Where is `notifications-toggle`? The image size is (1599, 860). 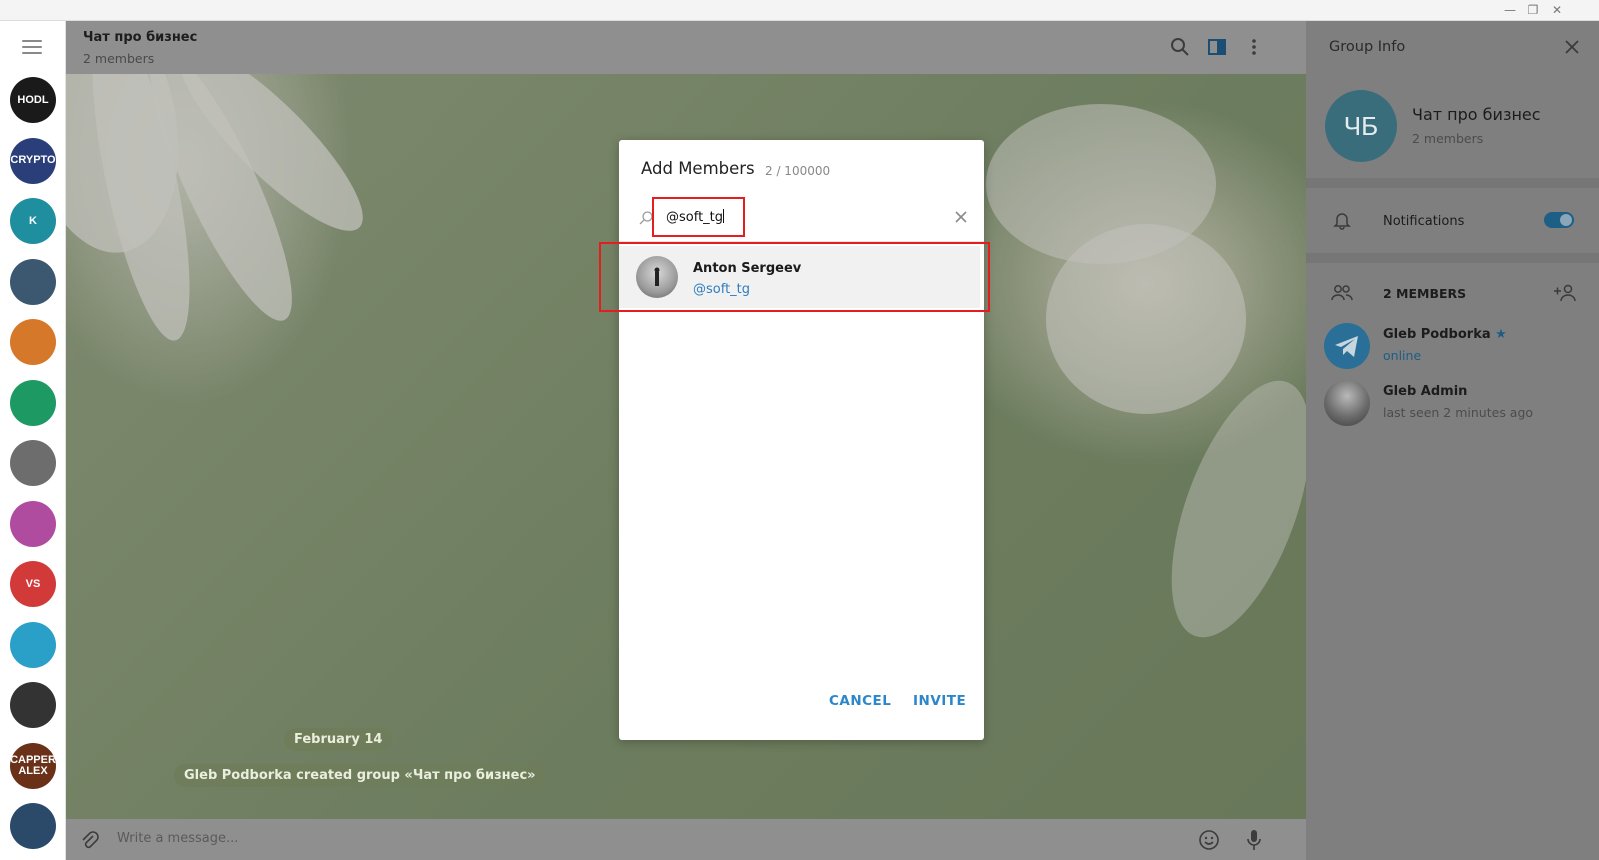
notifications-toggle is located at coordinates (1559, 220).